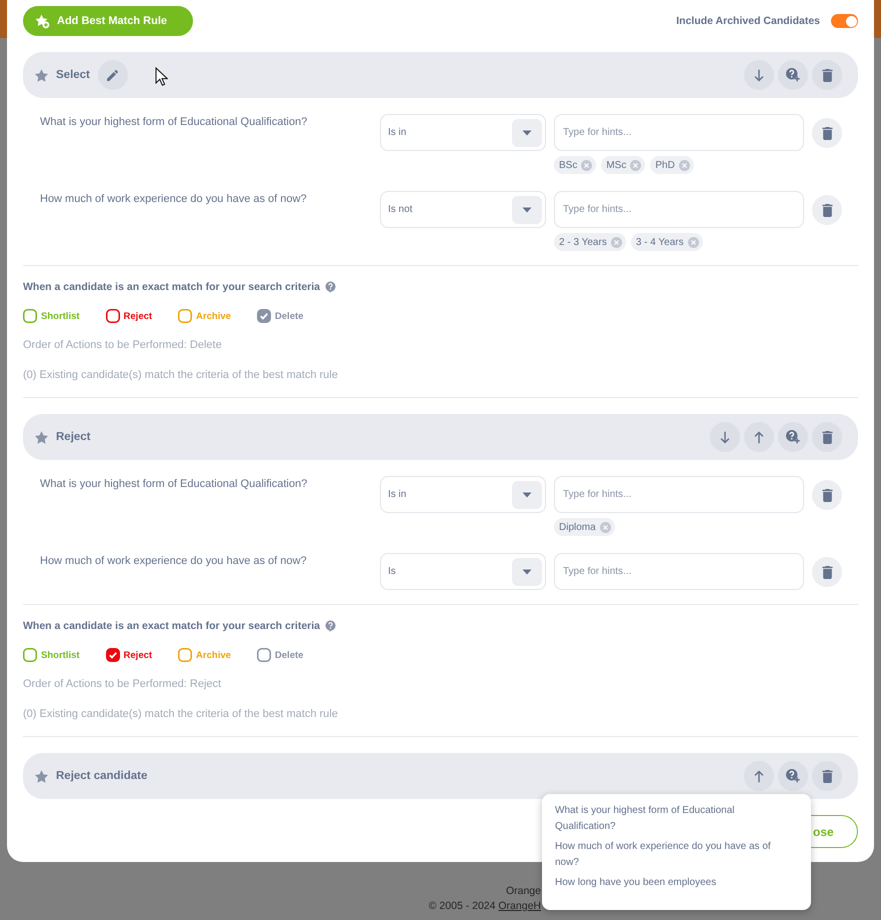 The image size is (881, 920). What do you see at coordinates (161, 76) in the screenshot?
I see `mouse-pointer-icon` at bounding box center [161, 76].